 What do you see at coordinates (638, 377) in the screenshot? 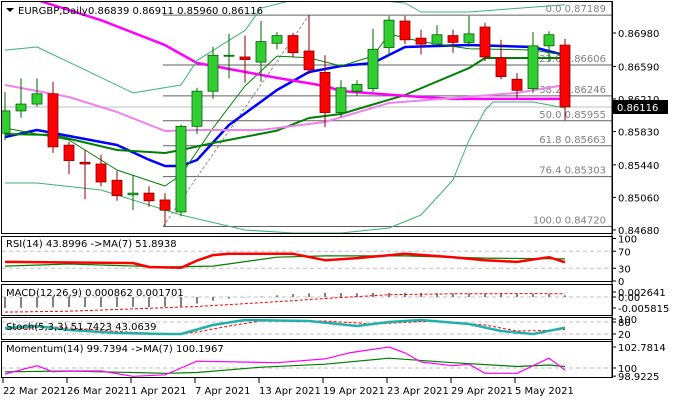
I see `momentum-axis-label: 98.9225` at bounding box center [638, 377].